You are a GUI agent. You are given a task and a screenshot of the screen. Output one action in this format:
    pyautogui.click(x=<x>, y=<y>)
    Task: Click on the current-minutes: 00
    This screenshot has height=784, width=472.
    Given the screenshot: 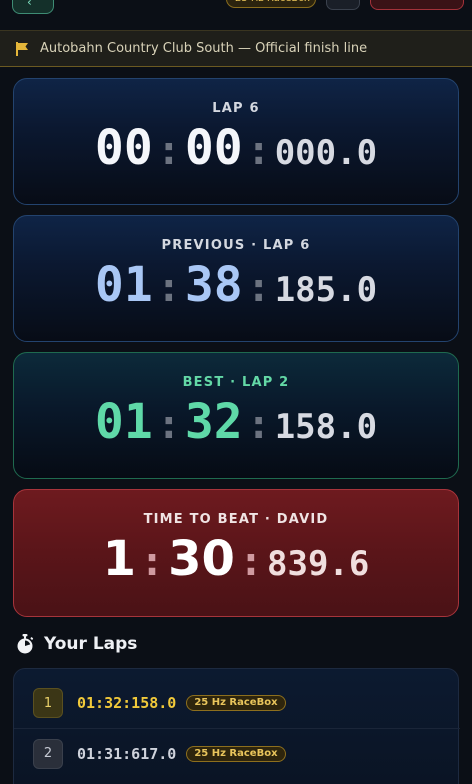 What is the action you would take?
    pyautogui.click(x=123, y=148)
    